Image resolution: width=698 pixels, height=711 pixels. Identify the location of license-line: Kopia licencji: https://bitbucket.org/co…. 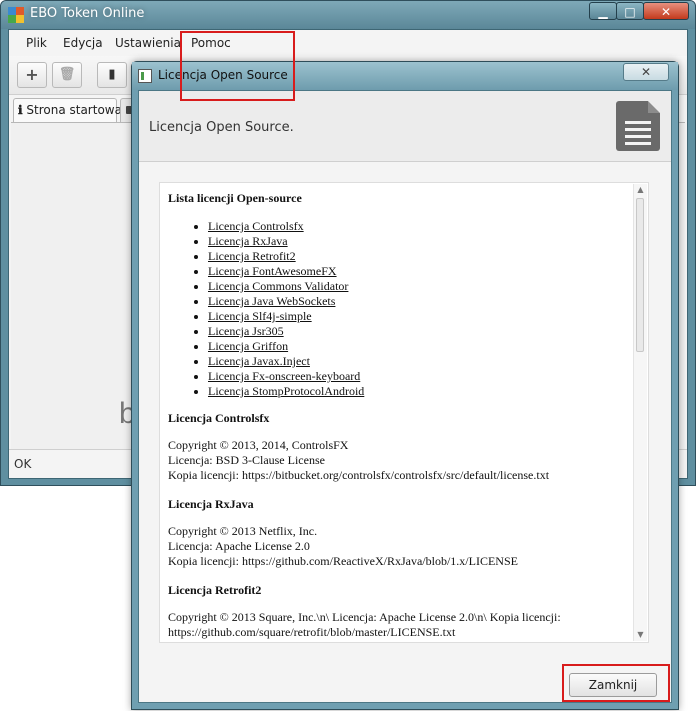
(359, 475).